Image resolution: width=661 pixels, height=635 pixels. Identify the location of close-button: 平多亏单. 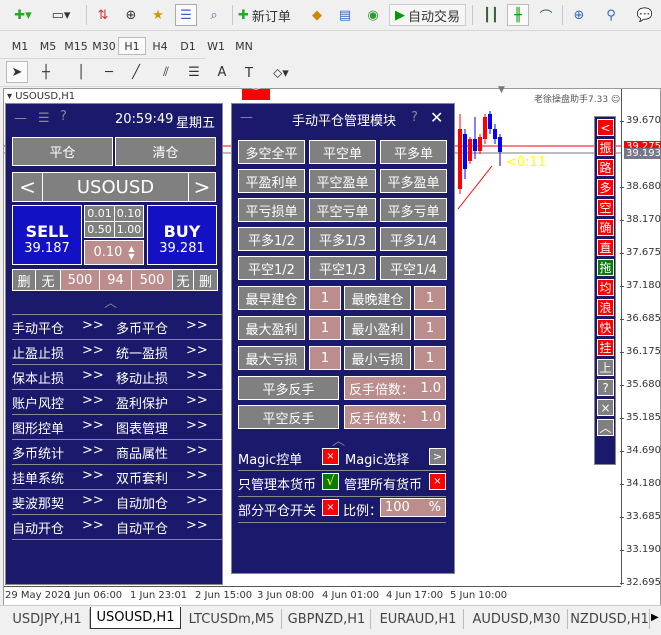
(413, 210).